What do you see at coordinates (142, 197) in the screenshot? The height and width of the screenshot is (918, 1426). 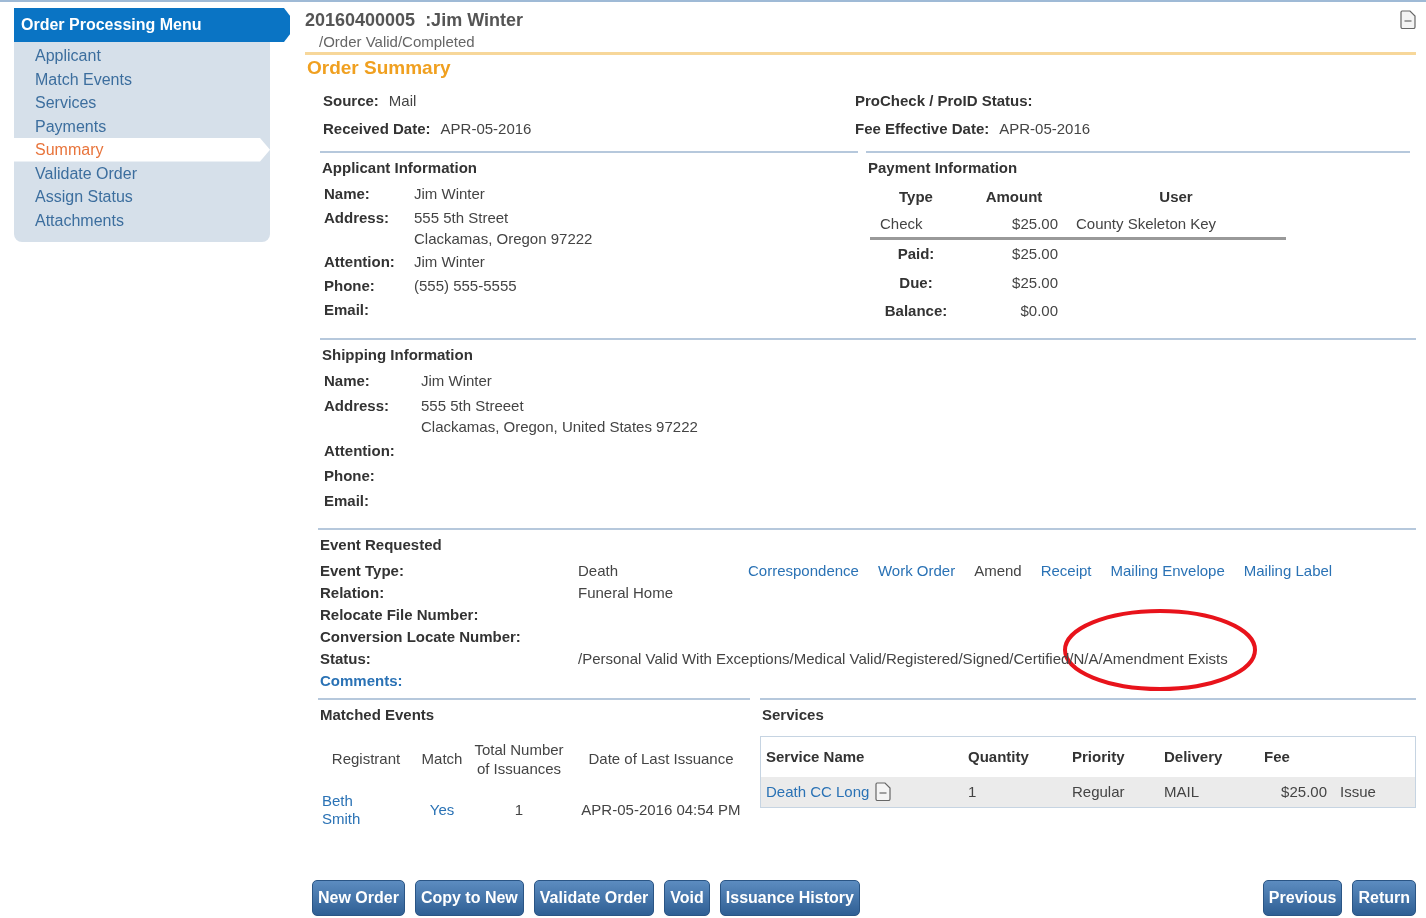 I see `menu-item: Assign Status` at bounding box center [142, 197].